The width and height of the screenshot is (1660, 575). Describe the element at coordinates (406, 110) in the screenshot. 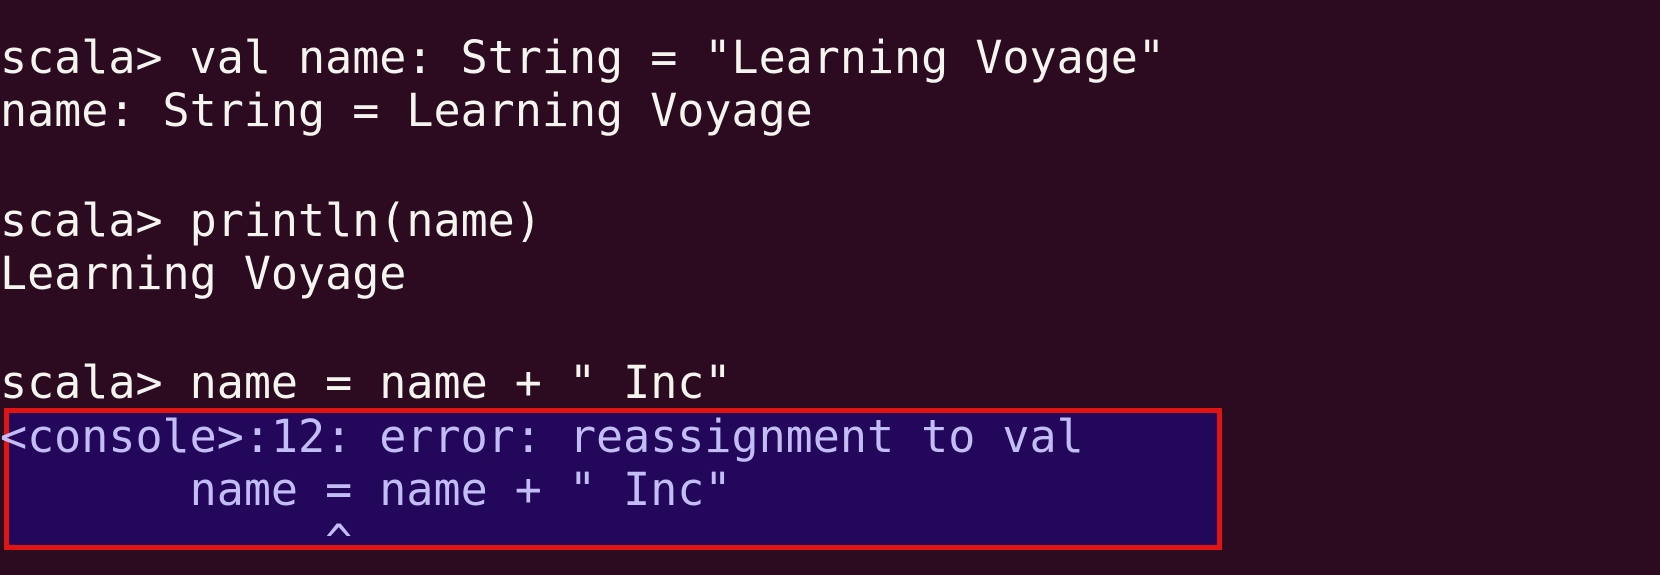

I see `terminal-line-output-val: name: String = Learning Voyage` at that location.